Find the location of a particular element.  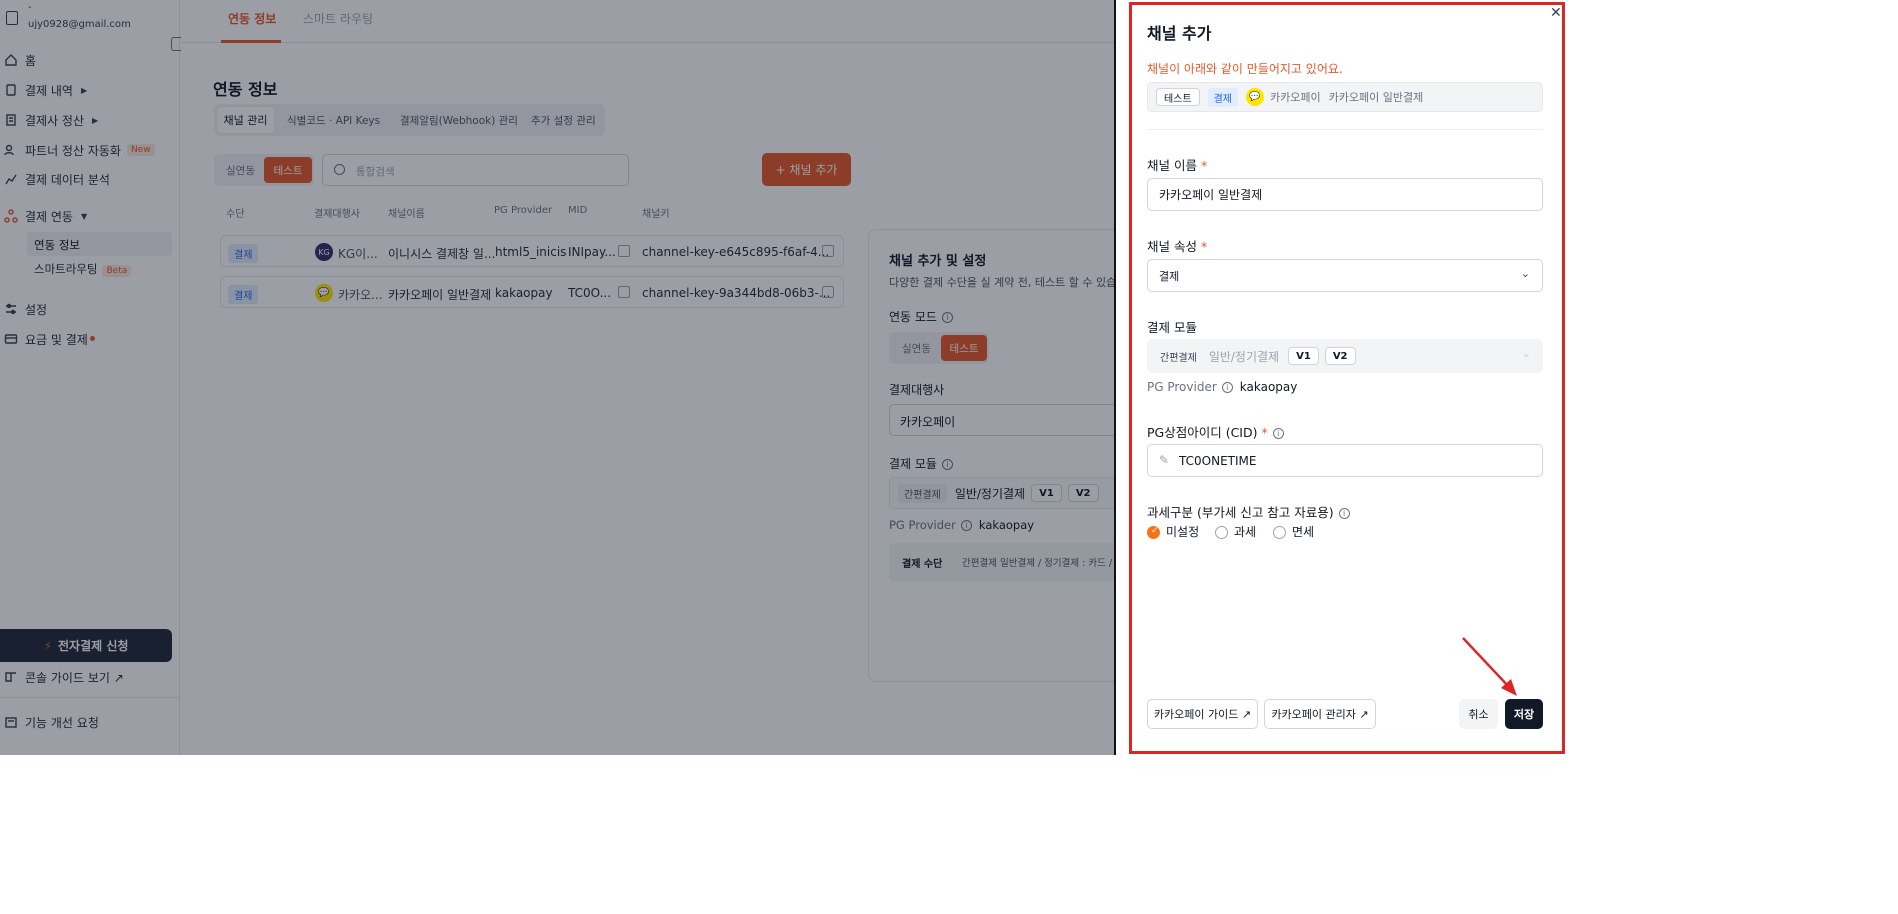

red-arrow-icon is located at coordinates (1489, 666).